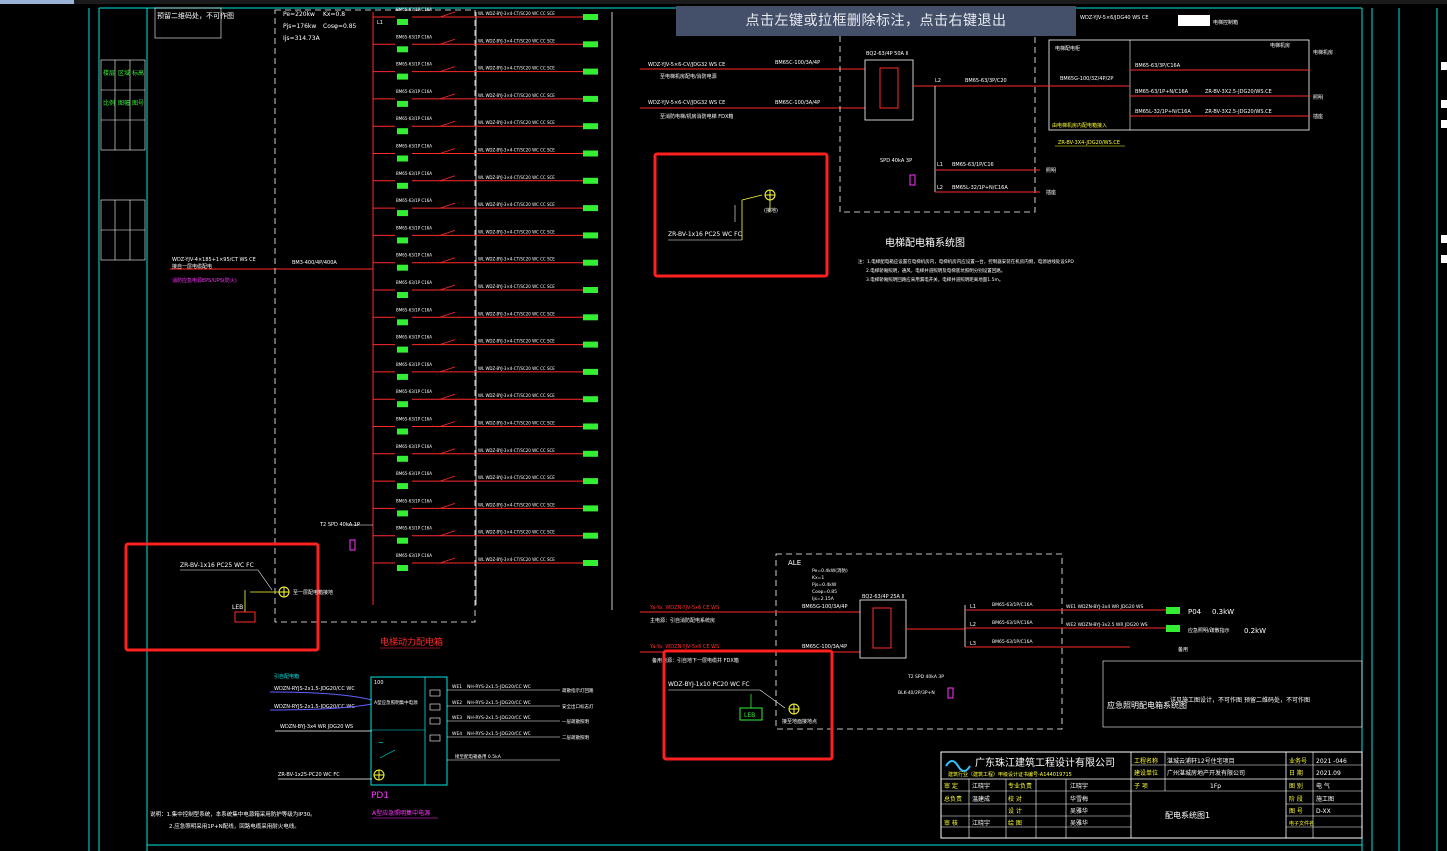 The image size is (1447, 851). Describe the element at coordinates (925, 242) in the screenshot. I see `elevator-title: 电梯配电箱系统图` at that location.